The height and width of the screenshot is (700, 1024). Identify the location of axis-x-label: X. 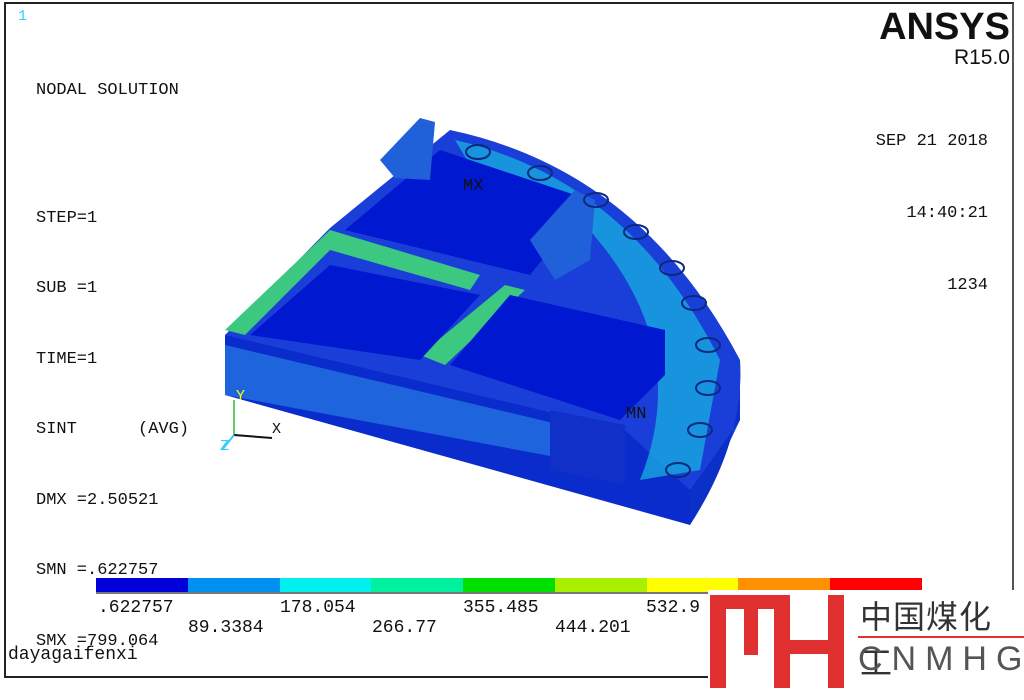
(276, 429).